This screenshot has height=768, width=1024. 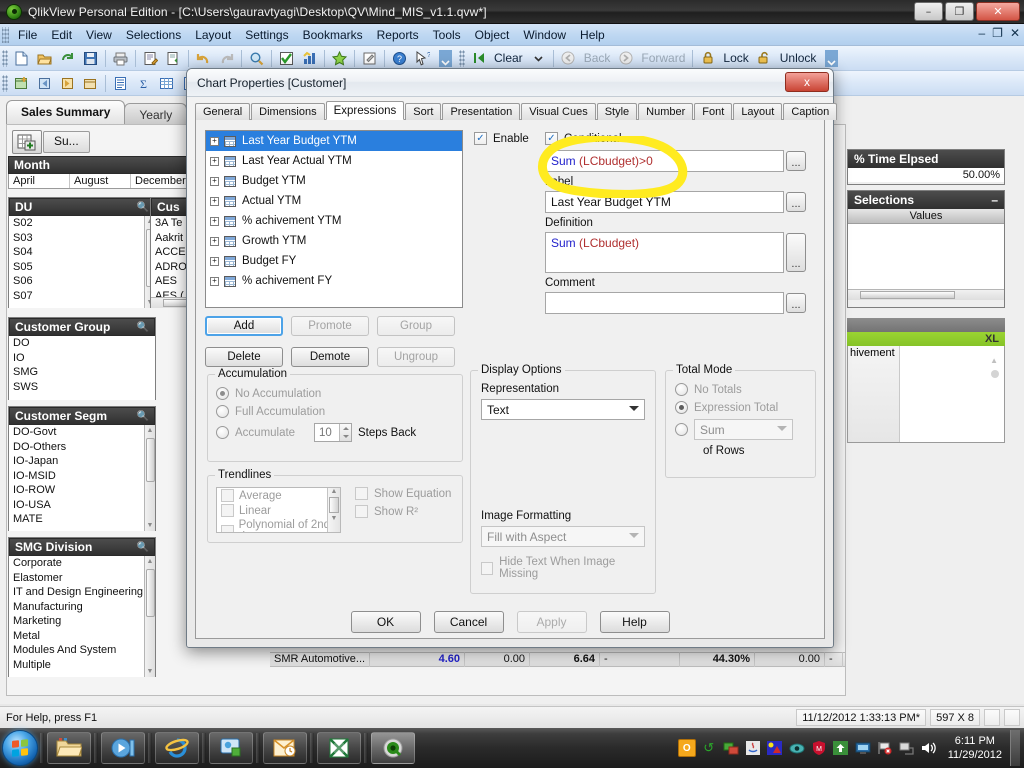 What do you see at coordinates (334, 261) in the screenshot?
I see `expression-item-budget-fy: + Budget FY` at bounding box center [334, 261].